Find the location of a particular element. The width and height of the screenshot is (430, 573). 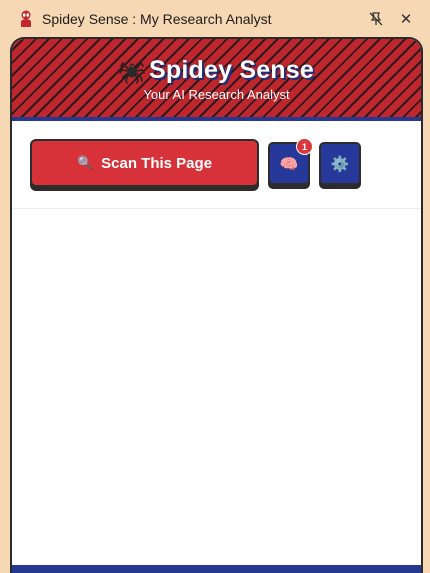

gear-icon: ⚙️ is located at coordinates (340, 164).